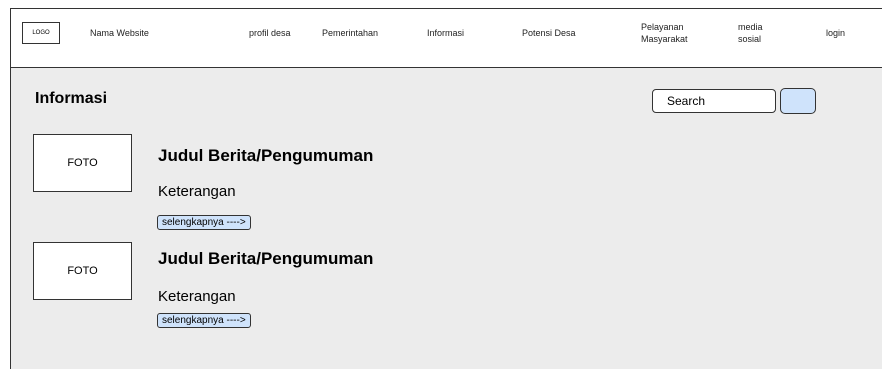 The height and width of the screenshot is (369, 882). Describe the element at coordinates (662, 27) in the screenshot. I see `nav-pelayanan-line1: Pelayanan` at that location.